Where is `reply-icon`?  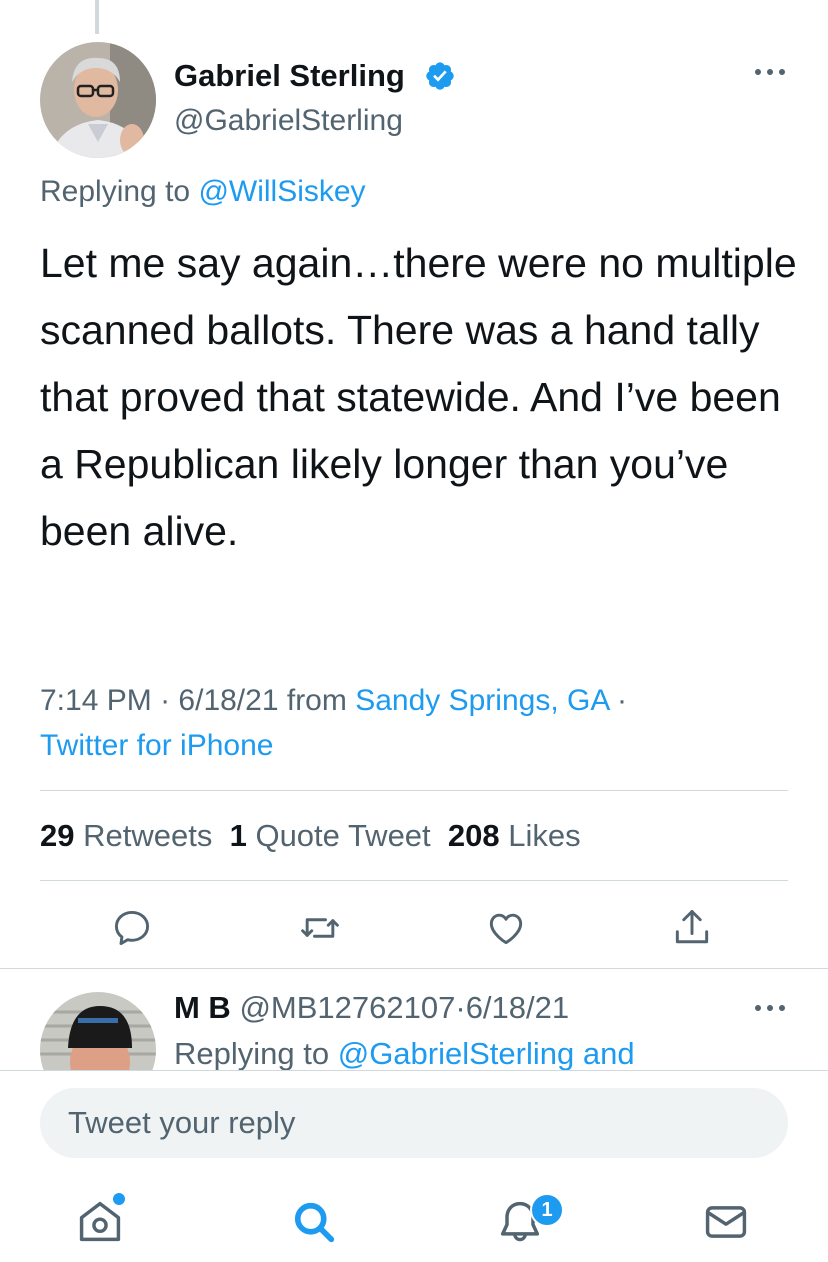 reply-icon is located at coordinates (132, 928).